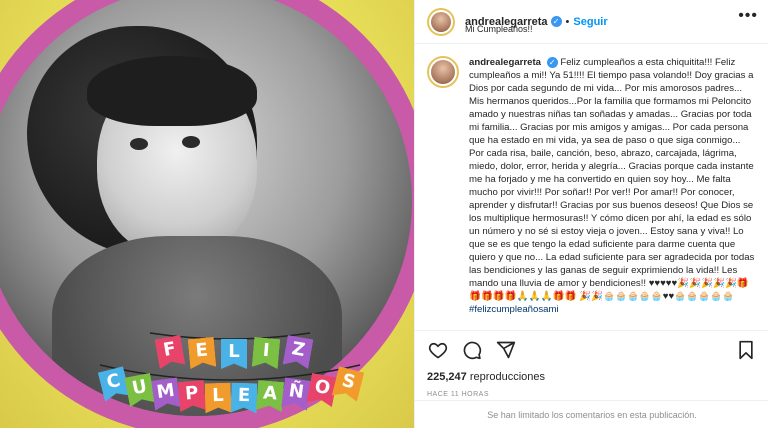 The height and width of the screenshot is (429, 768). Describe the element at coordinates (592, 377) in the screenshot. I see `views-count: 225,247 reproducciones` at that location.